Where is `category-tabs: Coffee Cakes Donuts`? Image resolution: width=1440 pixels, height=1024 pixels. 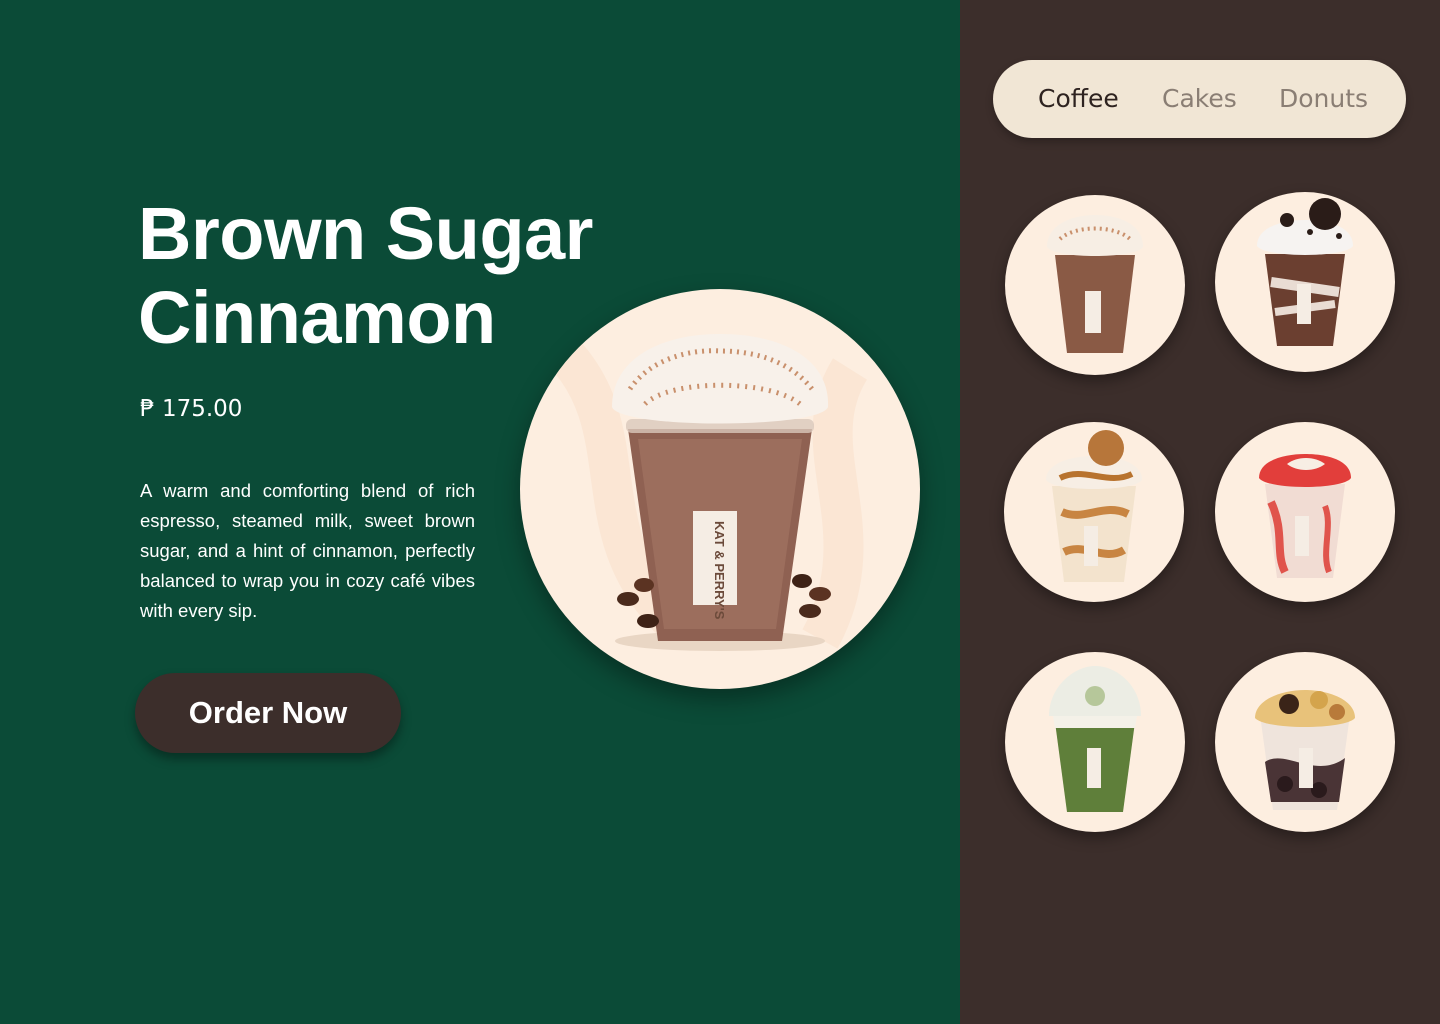 category-tabs: Coffee Cakes Donuts is located at coordinates (1199, 99).